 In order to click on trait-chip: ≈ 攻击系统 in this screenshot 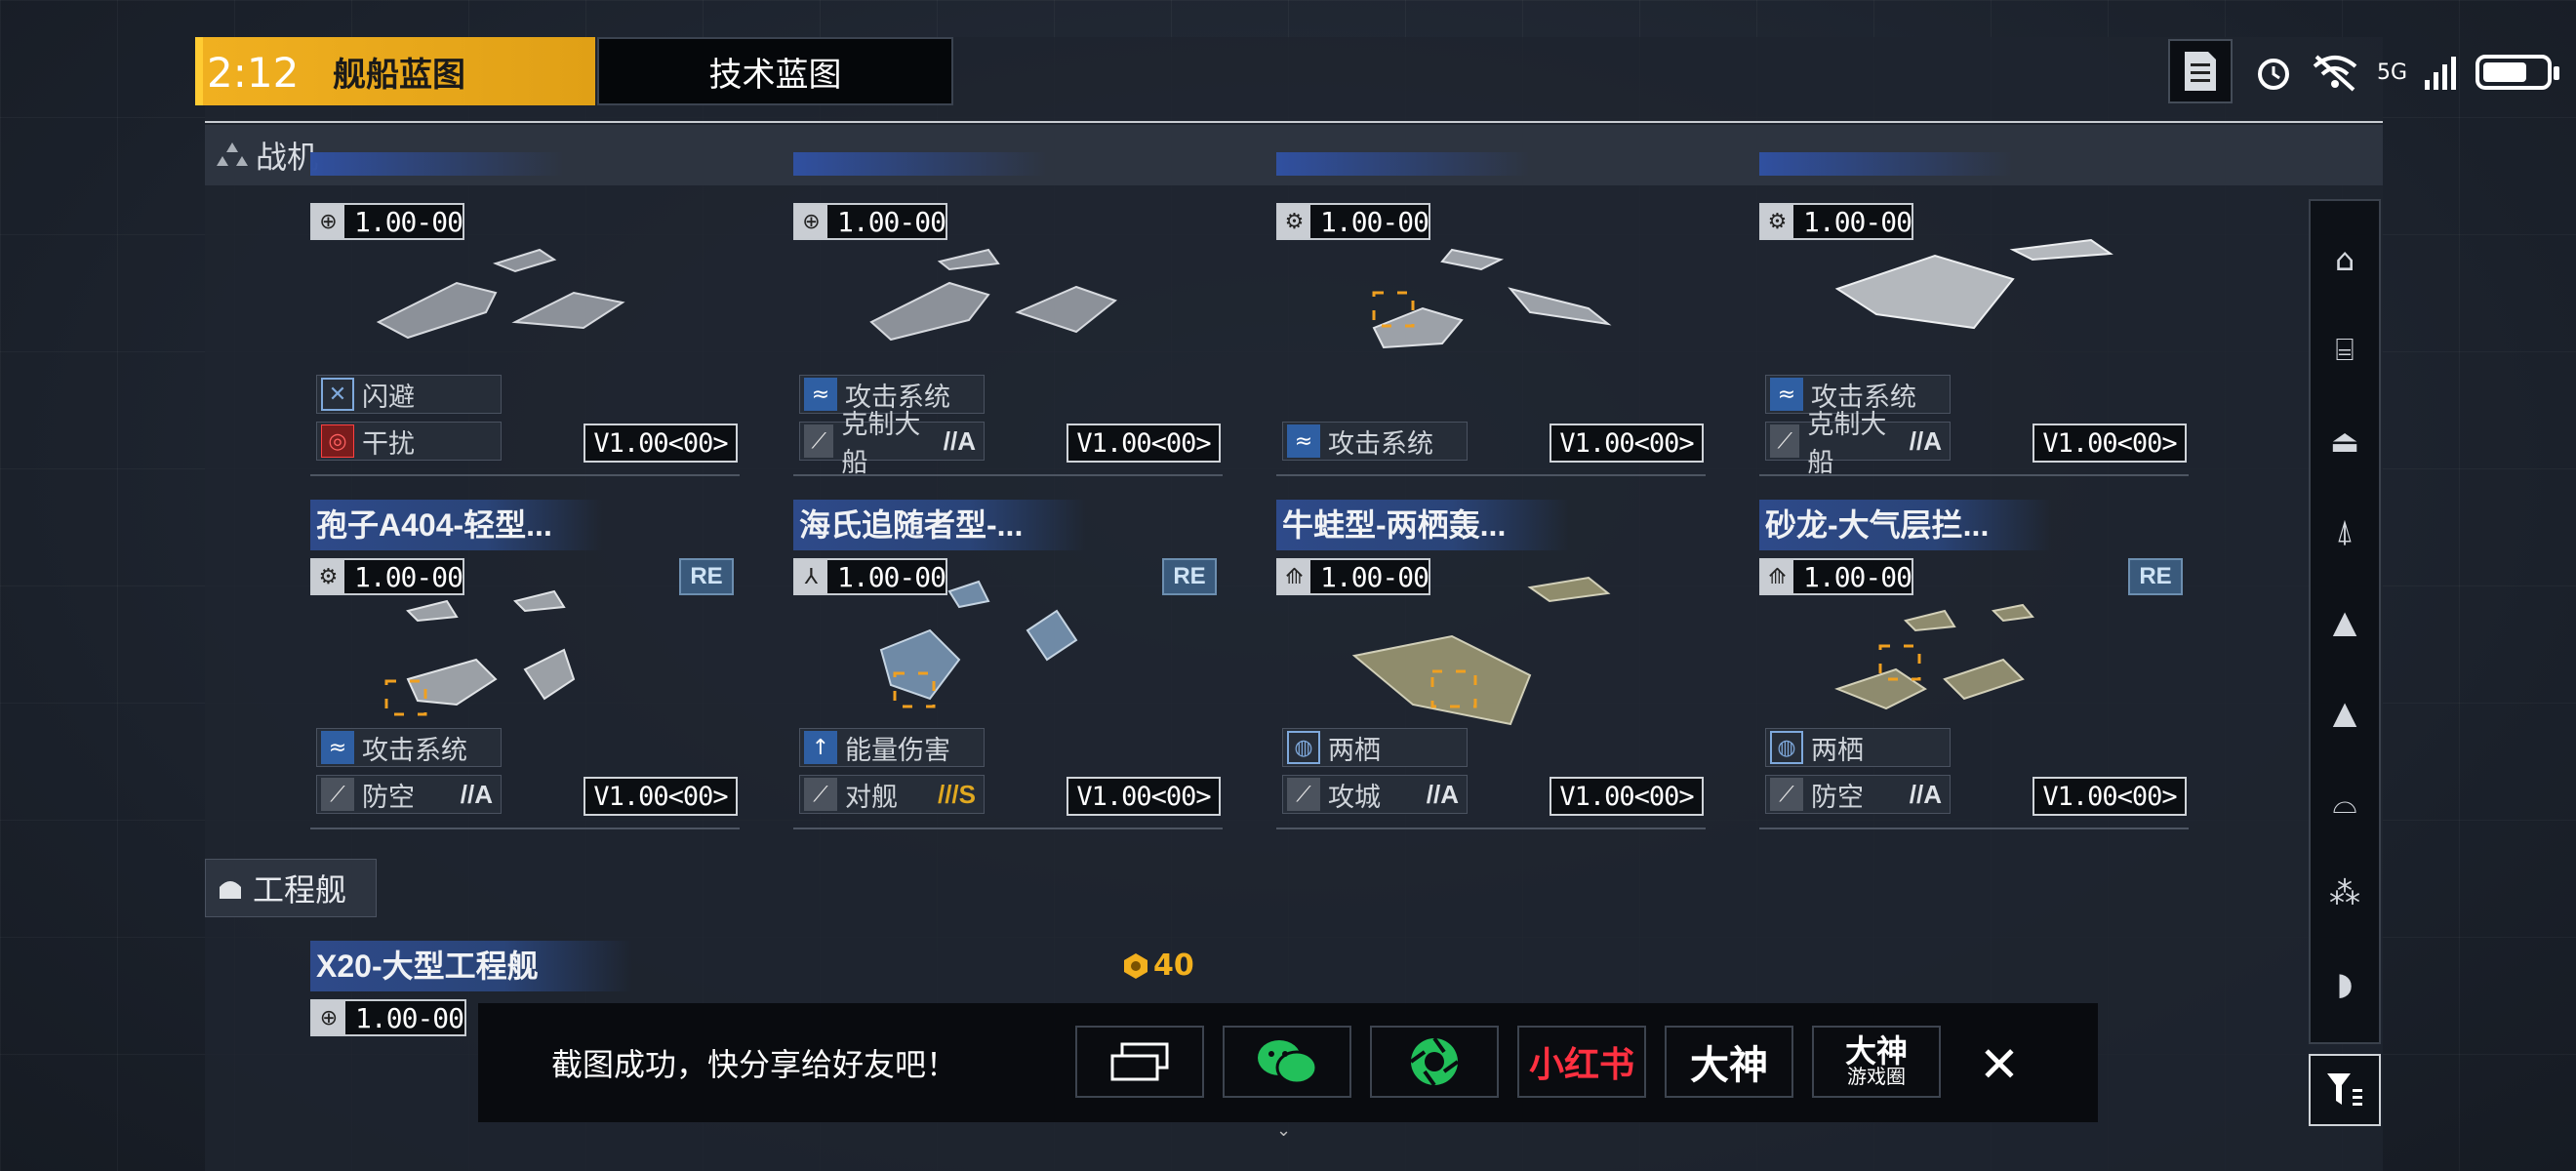, I will do `click(409, 747)`.